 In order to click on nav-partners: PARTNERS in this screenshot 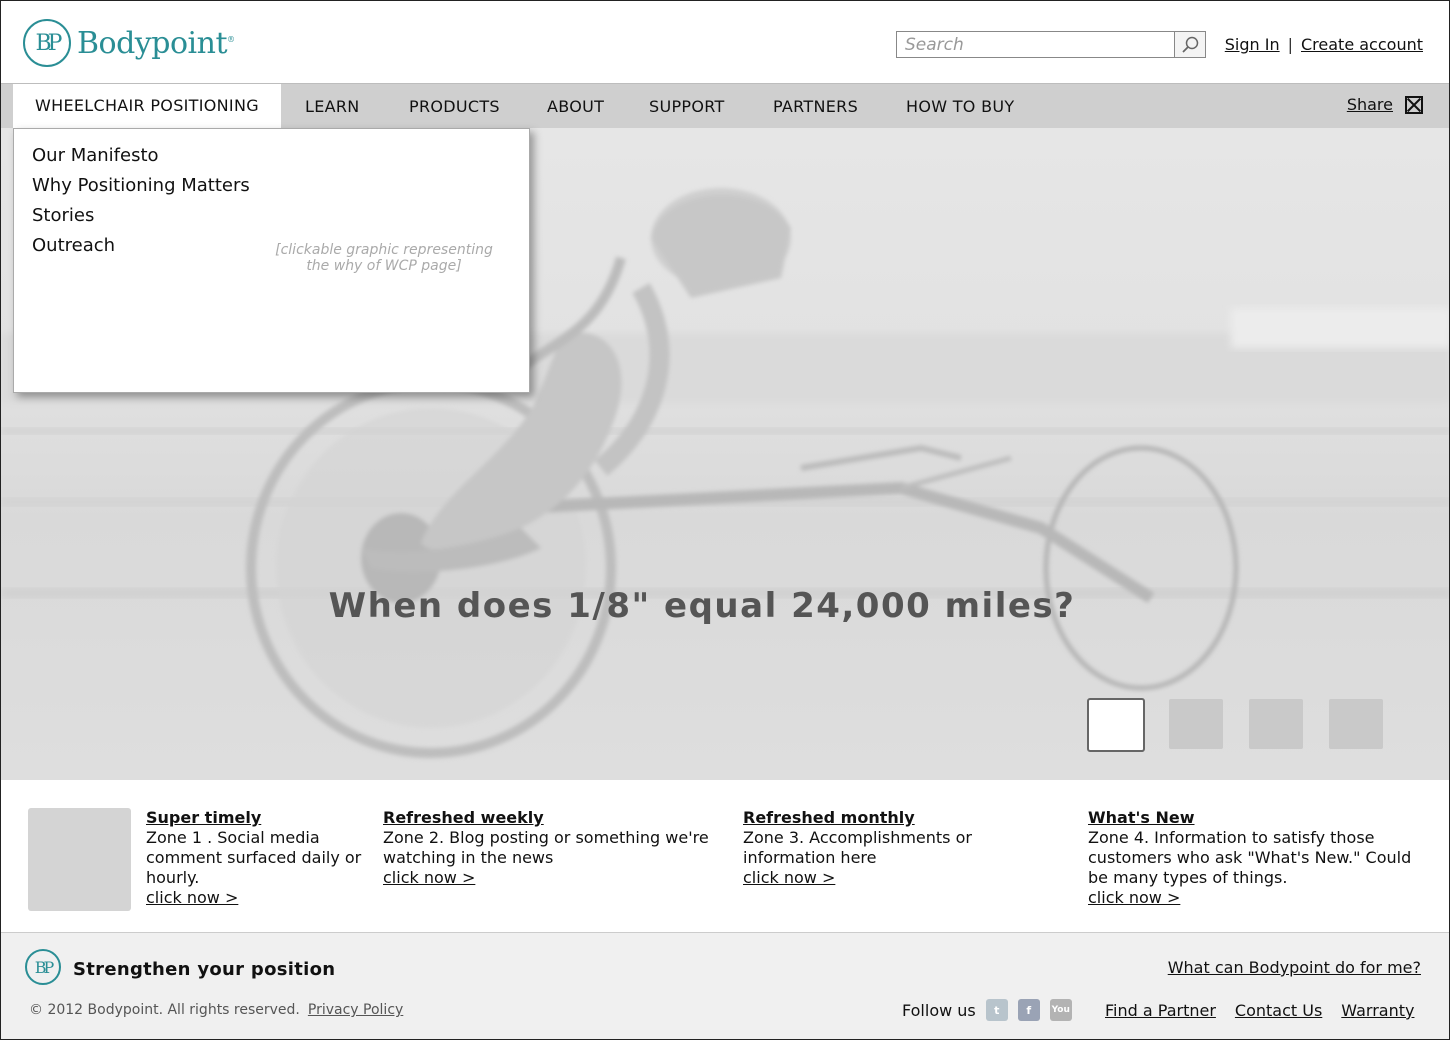, I will do `click(815, 106)`.